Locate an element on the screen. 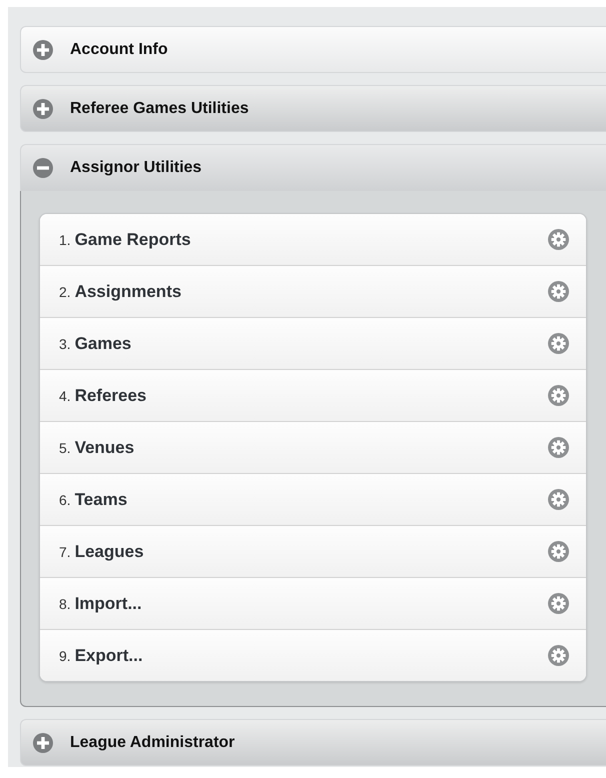 The height and width of the screenshot is (778, 606). menu-item: 7. Leagues is located at coordinates (313, 551).